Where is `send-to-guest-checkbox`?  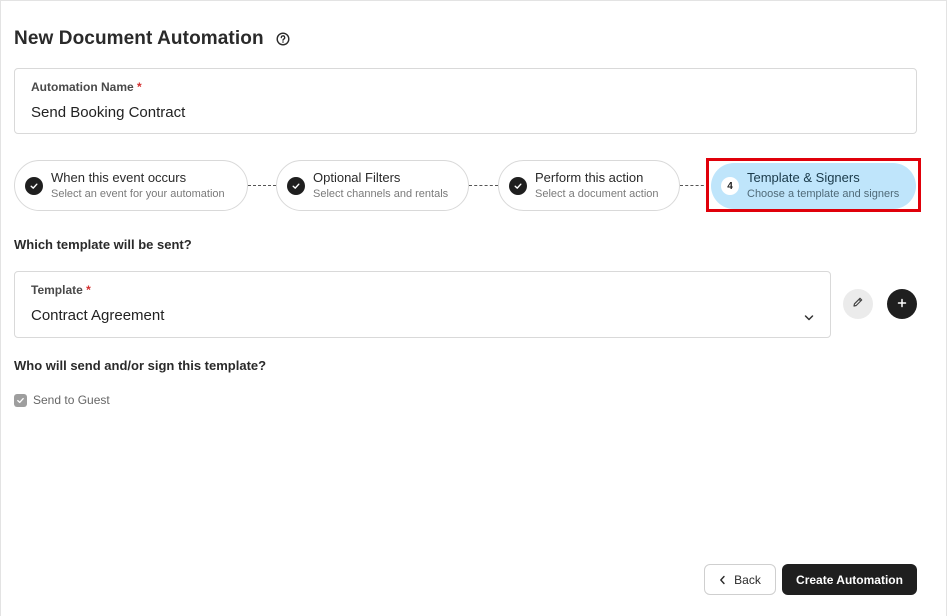
send-to-guest-checkbox is located at coordinates (20, 400).